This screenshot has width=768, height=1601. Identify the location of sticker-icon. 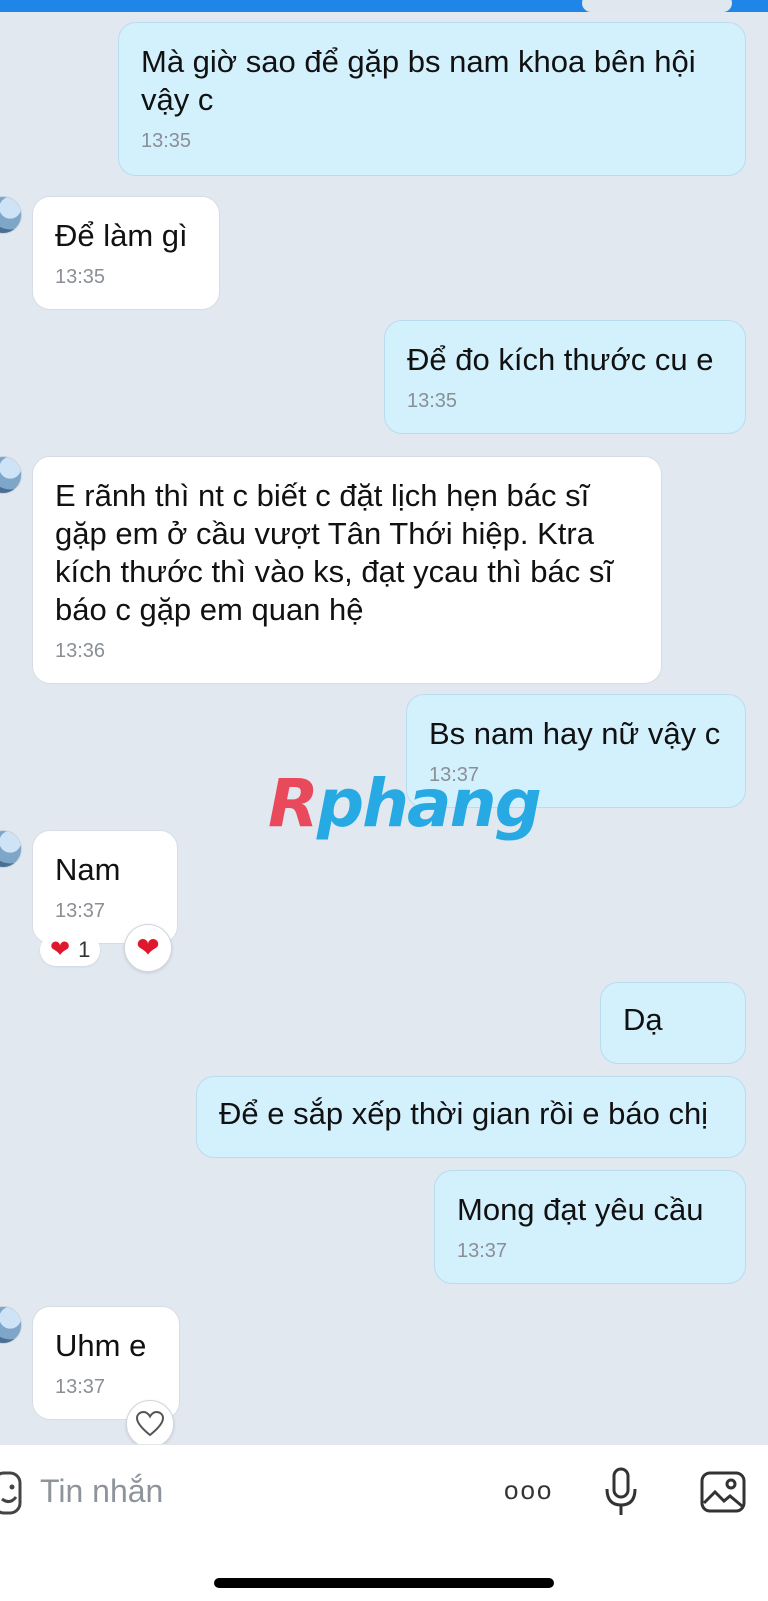
(11, 1493).